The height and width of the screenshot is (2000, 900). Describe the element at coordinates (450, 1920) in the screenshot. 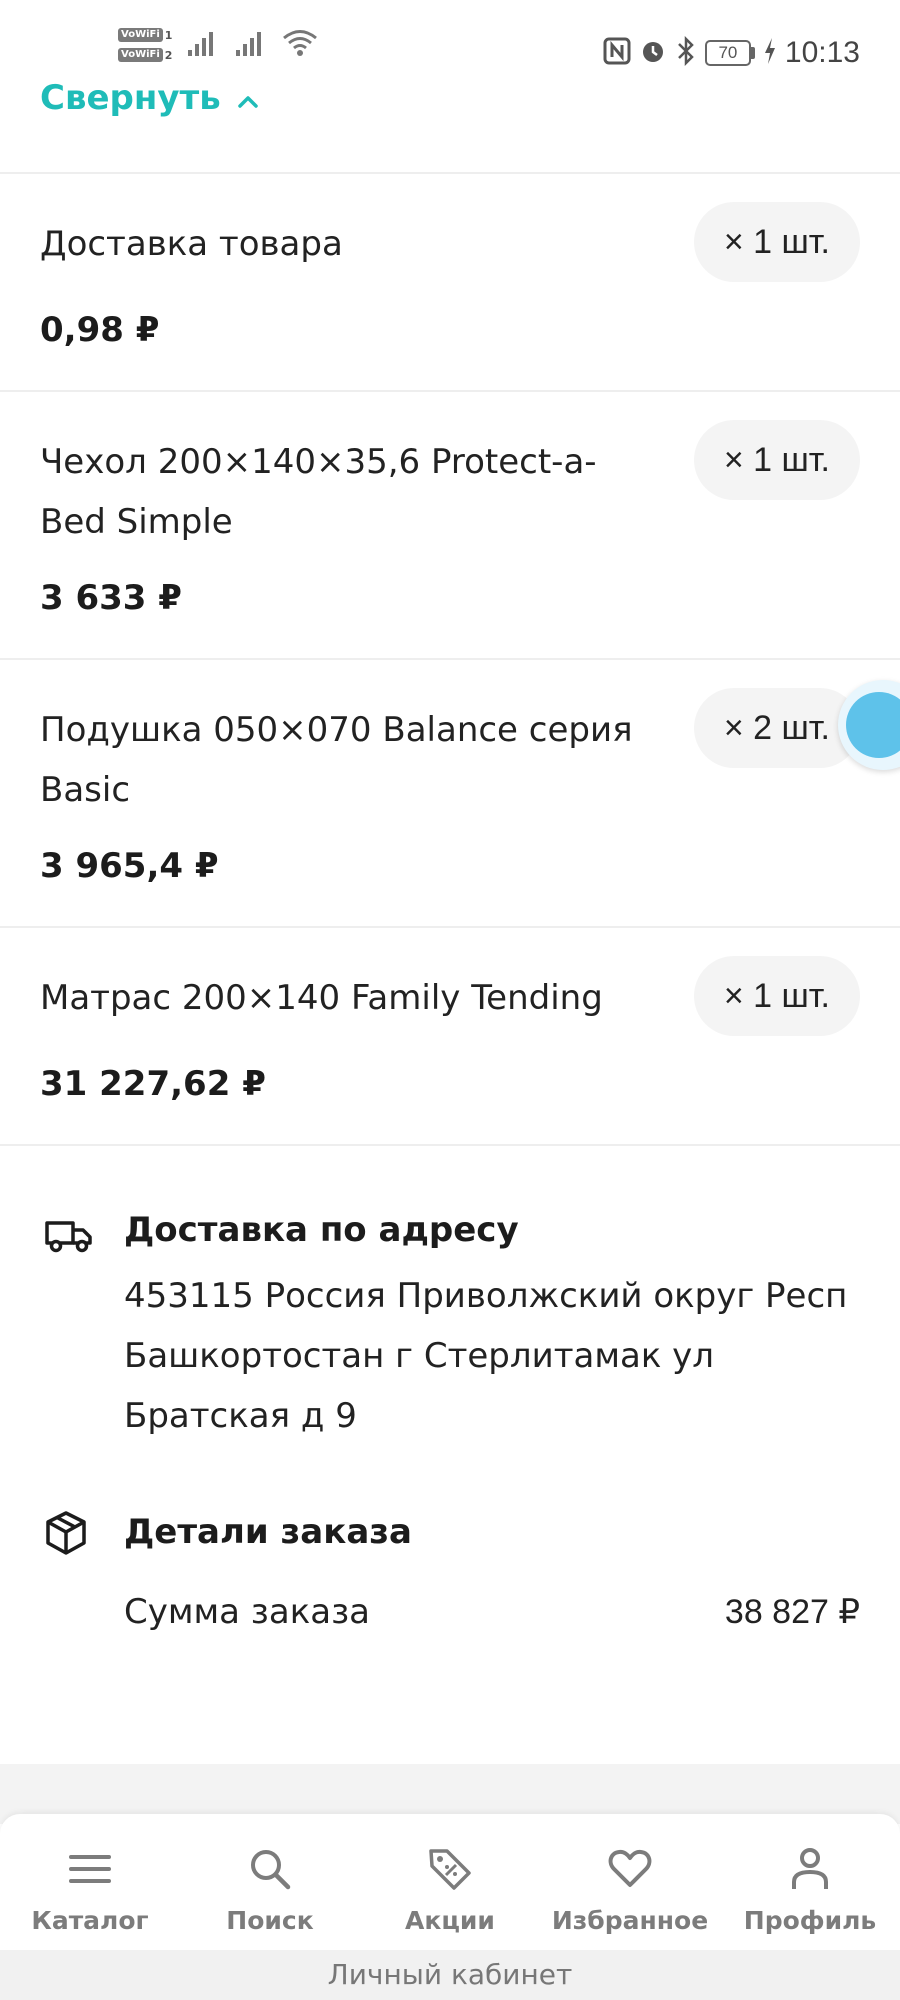

I see `nav-label: Акции` at that location.